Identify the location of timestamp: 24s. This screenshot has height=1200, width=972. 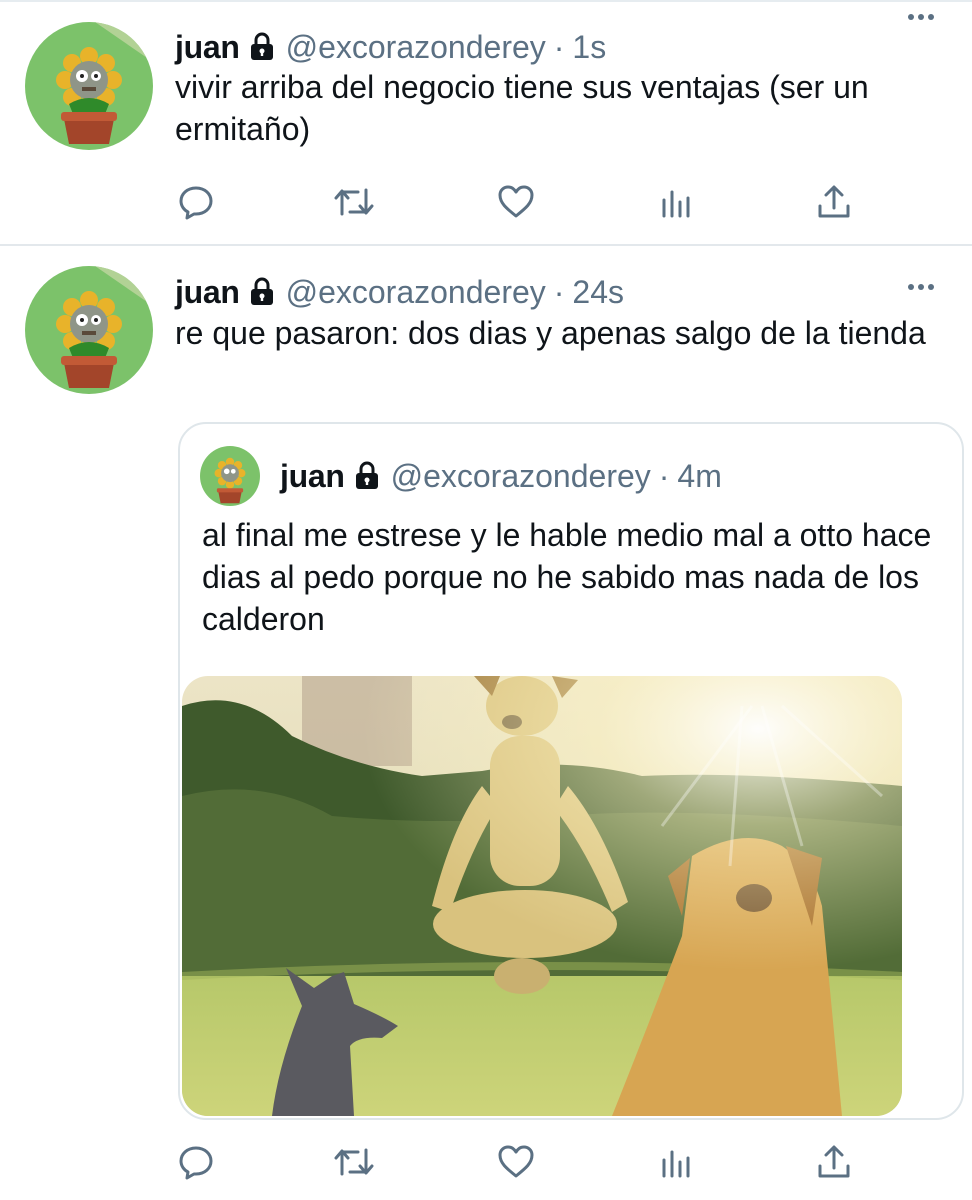
(598, 292).